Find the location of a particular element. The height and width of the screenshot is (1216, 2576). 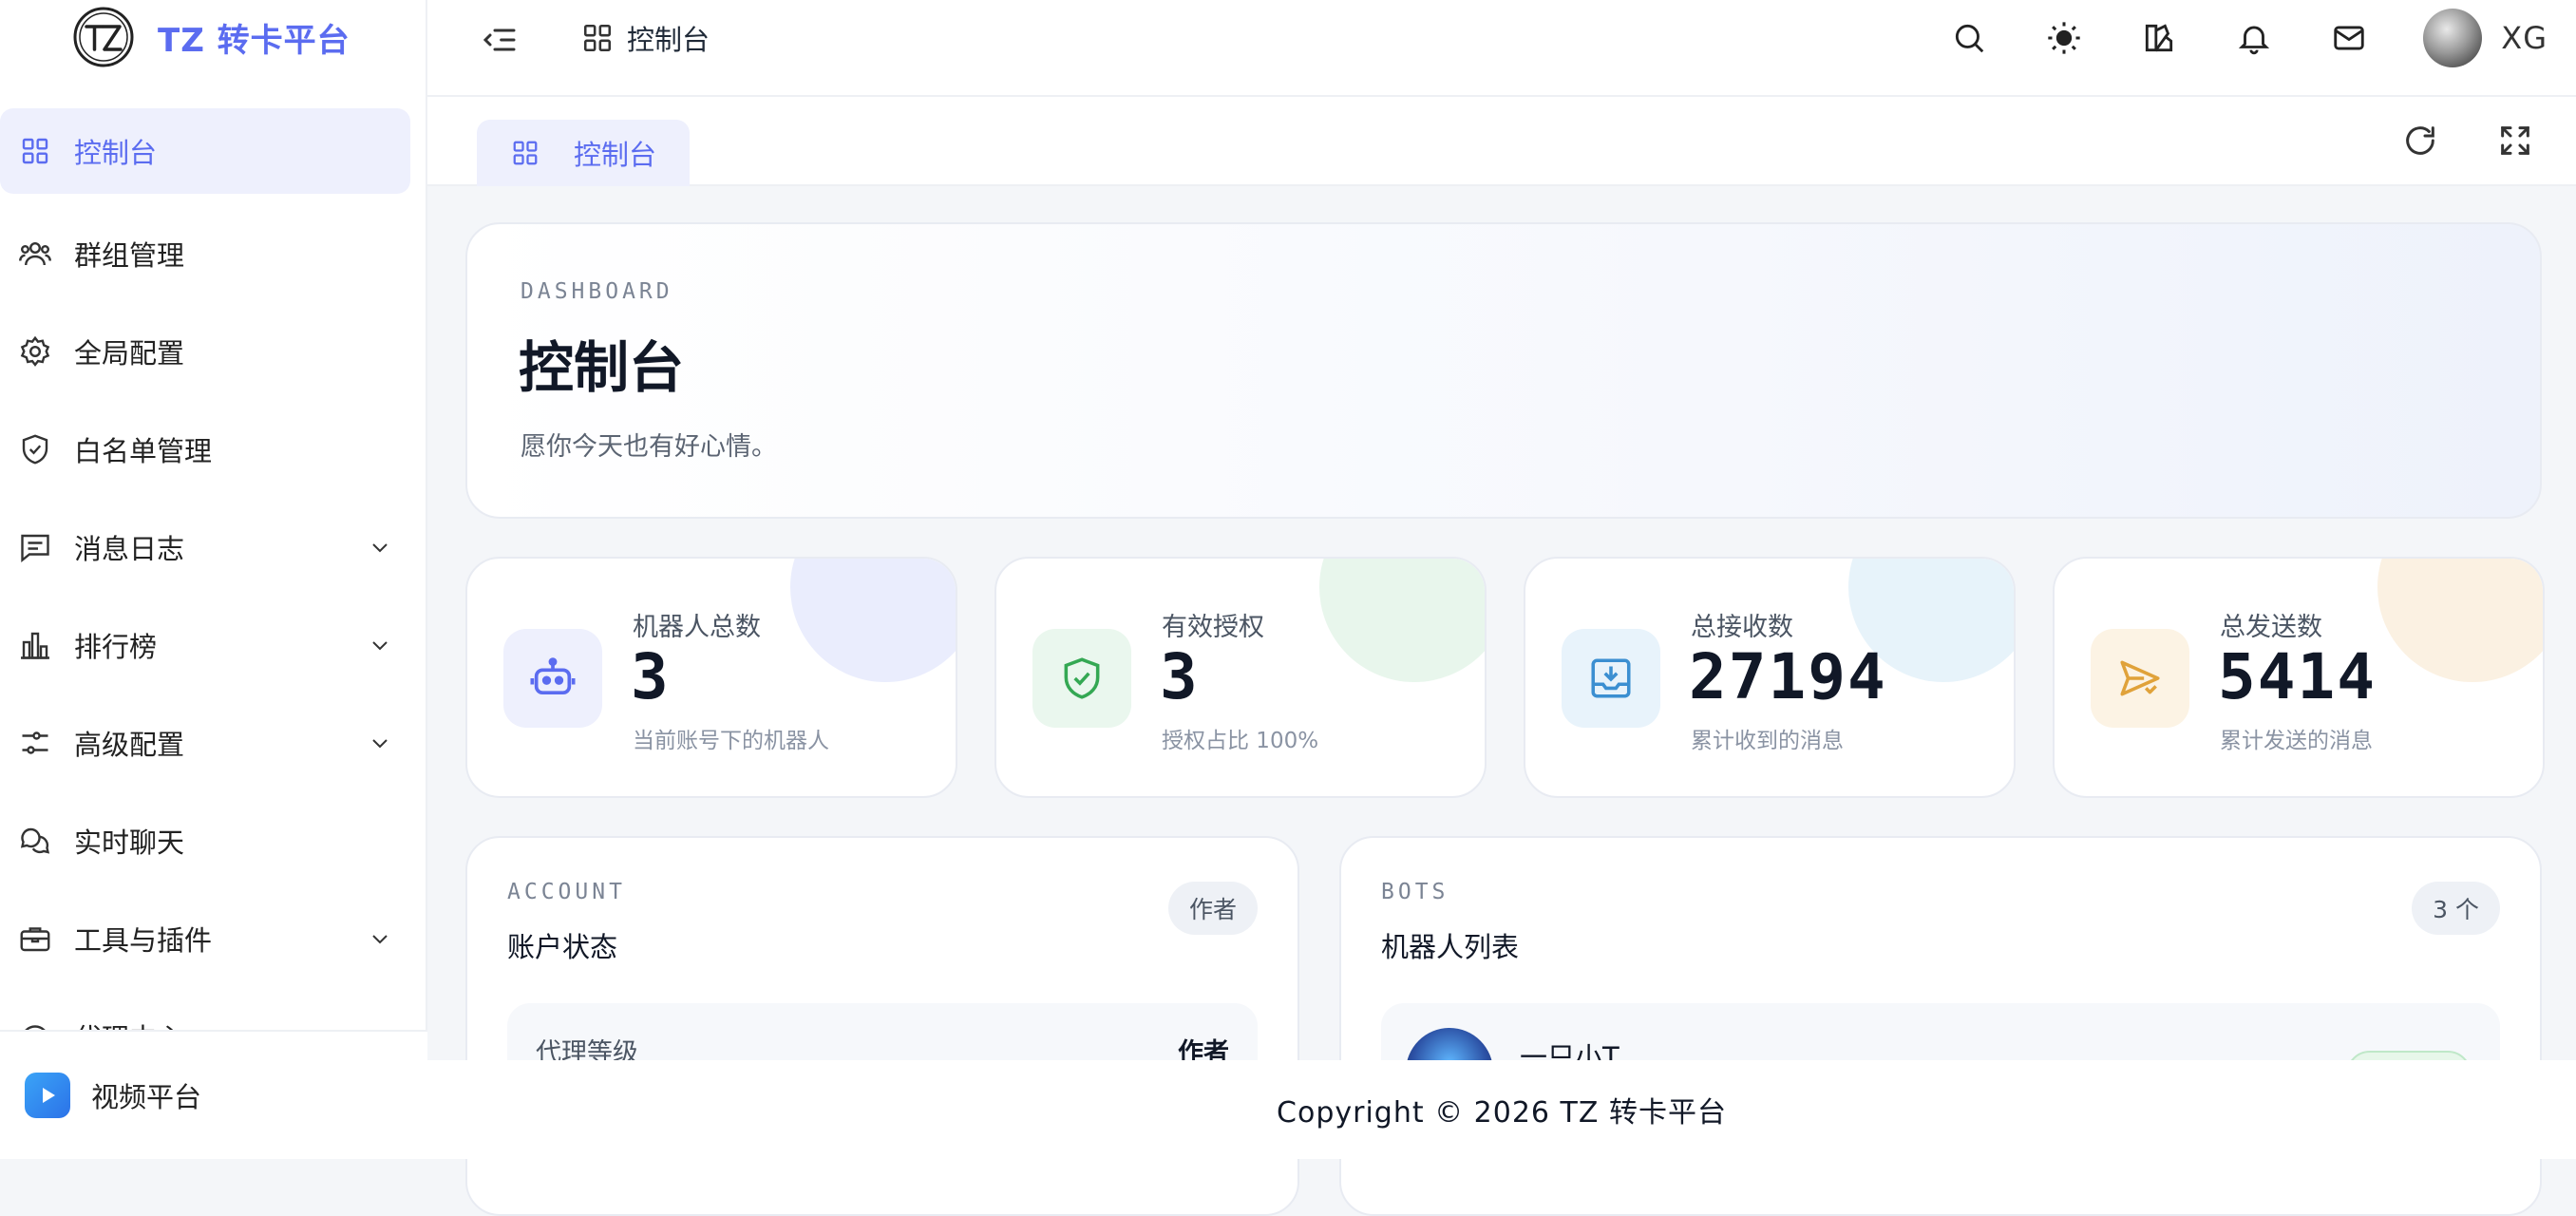

brand-logo: TZ 转卡平台 is located at coordinates (211, 37).